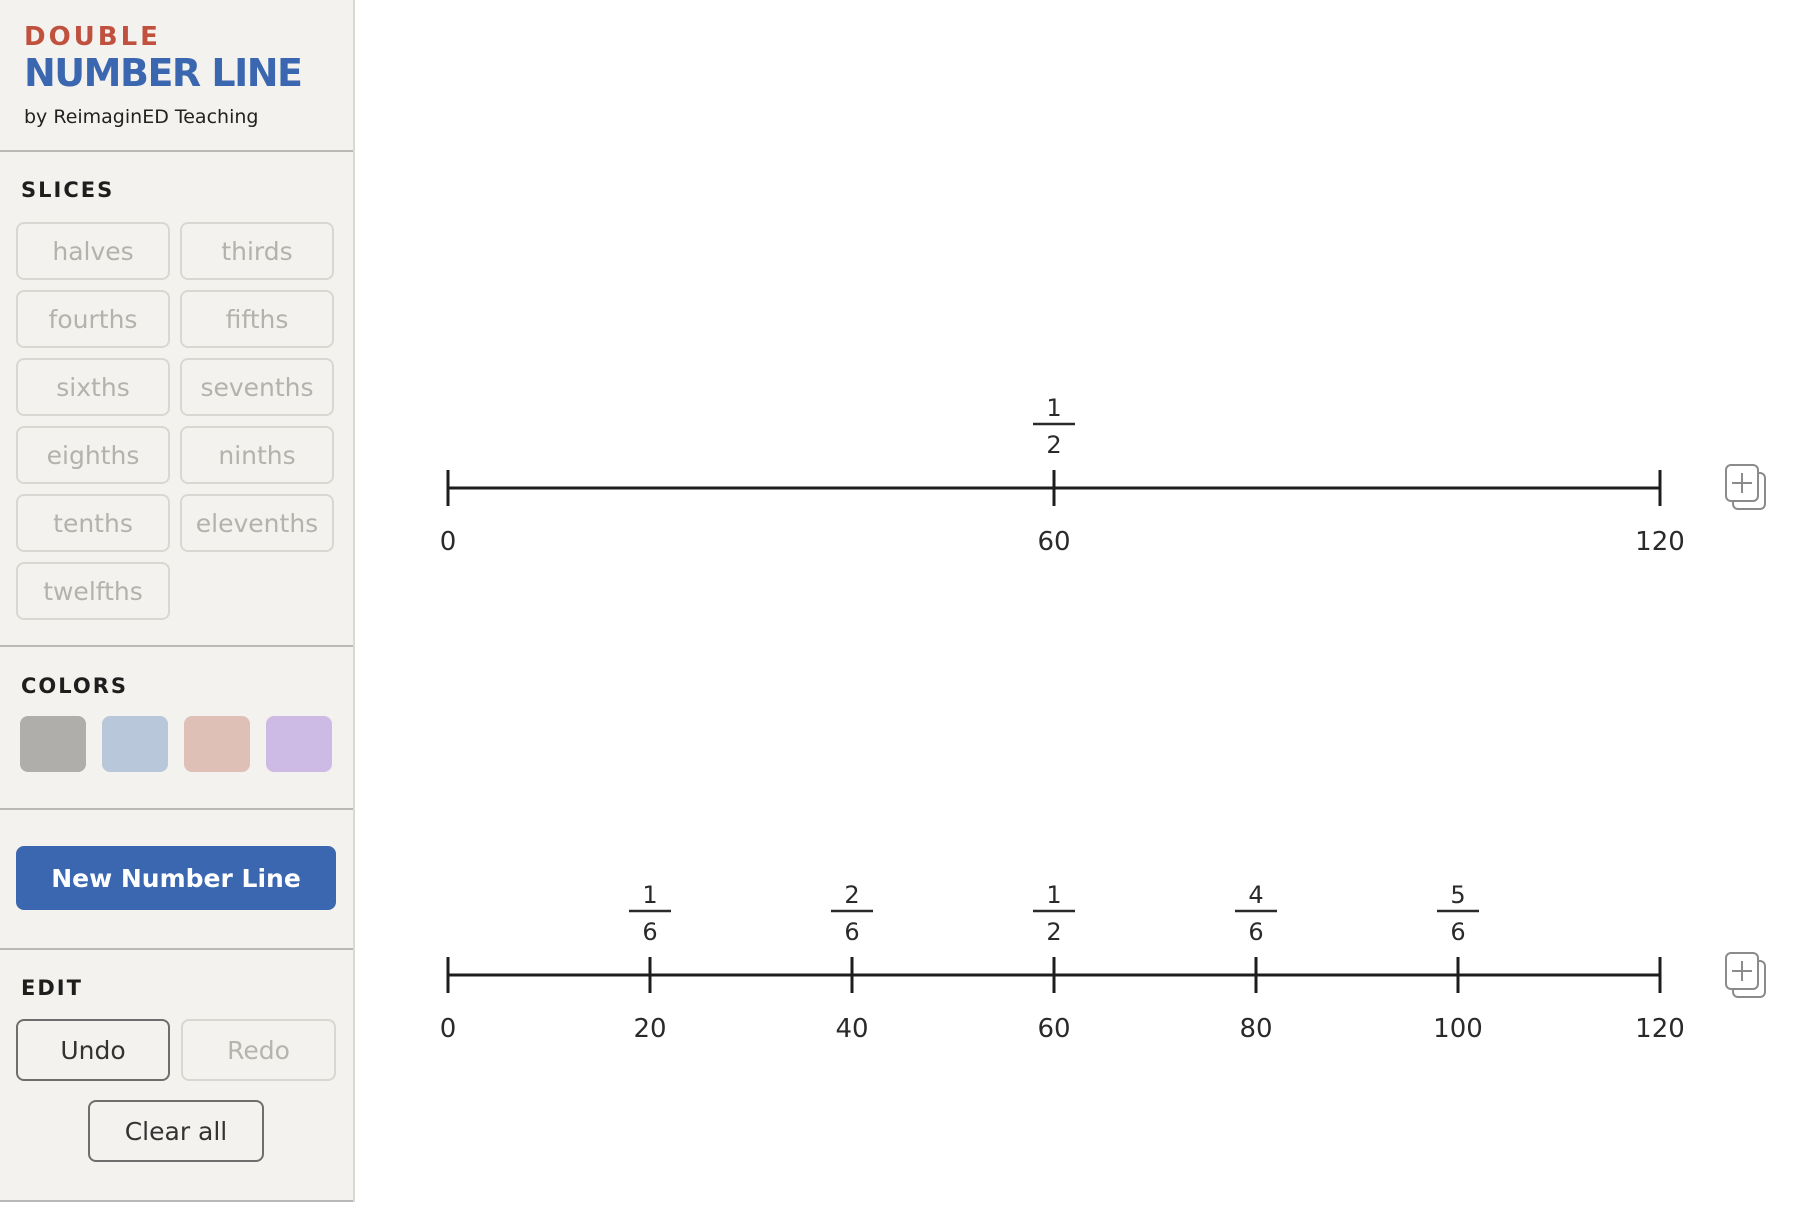  Describe the element at coordinates (299, 744) in the screenshot. I see `color-swatch-purple` at that location.